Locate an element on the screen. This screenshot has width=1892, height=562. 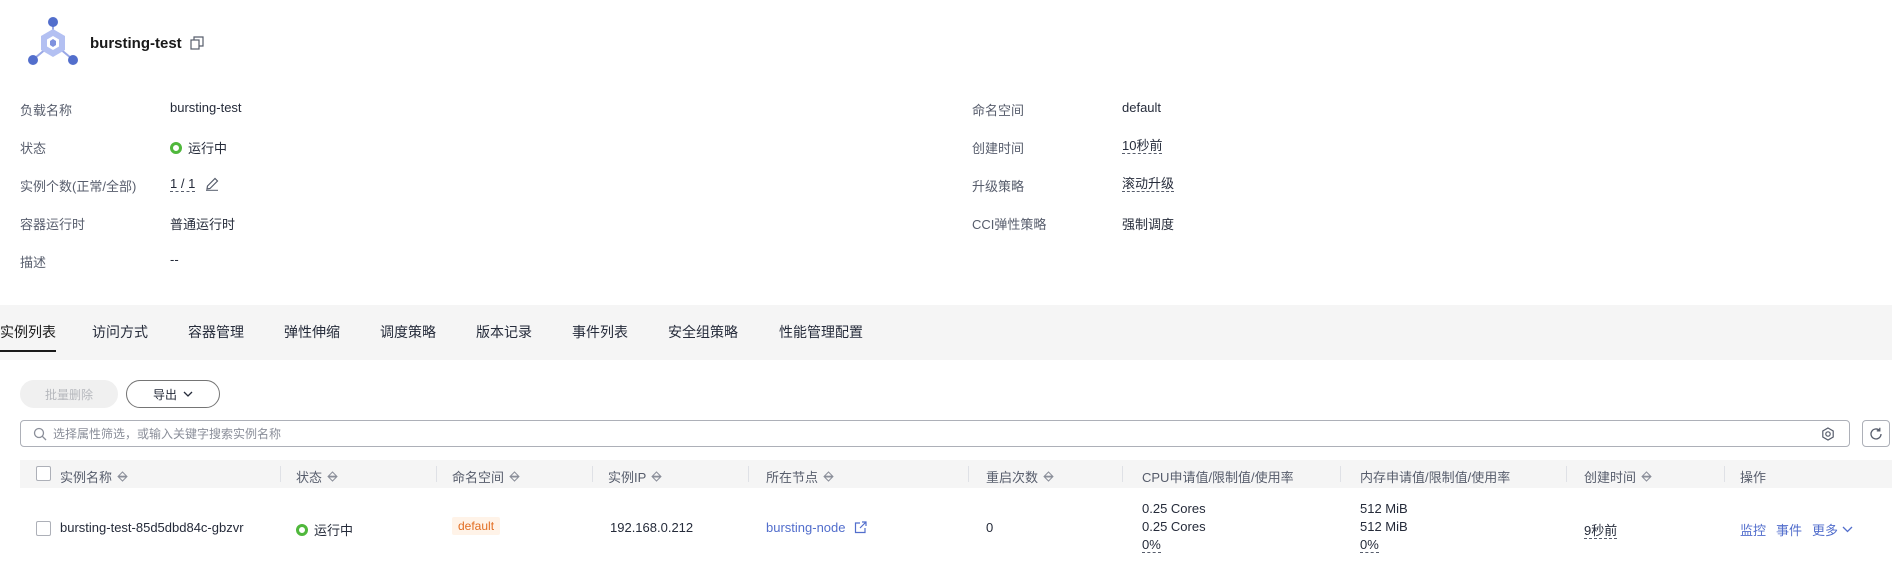
detail-label-cci: CCI弹性策略 is located at coordinates (1009, 224).